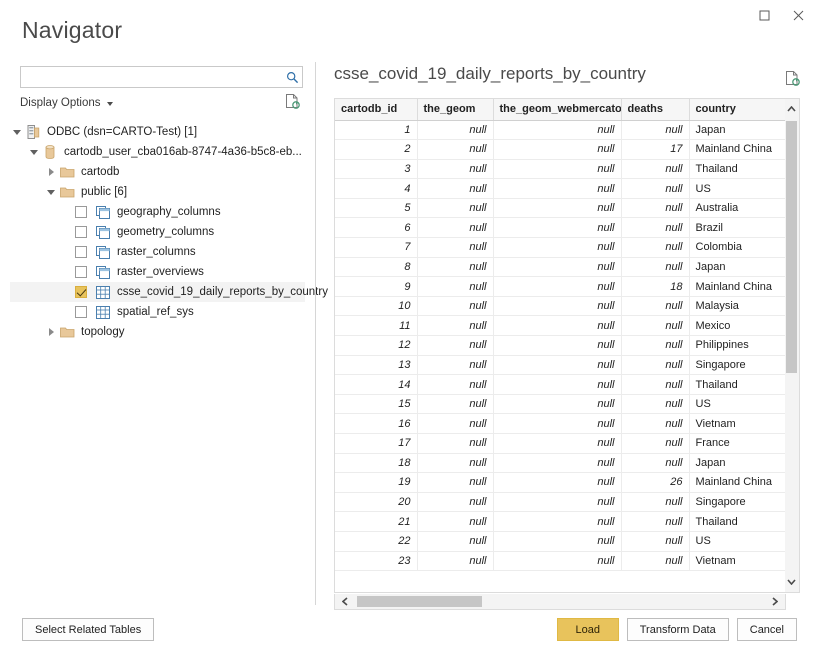 The height and width of the screenshot is (671, 819). I want to click on scroll-left-button, so click(345, 601).